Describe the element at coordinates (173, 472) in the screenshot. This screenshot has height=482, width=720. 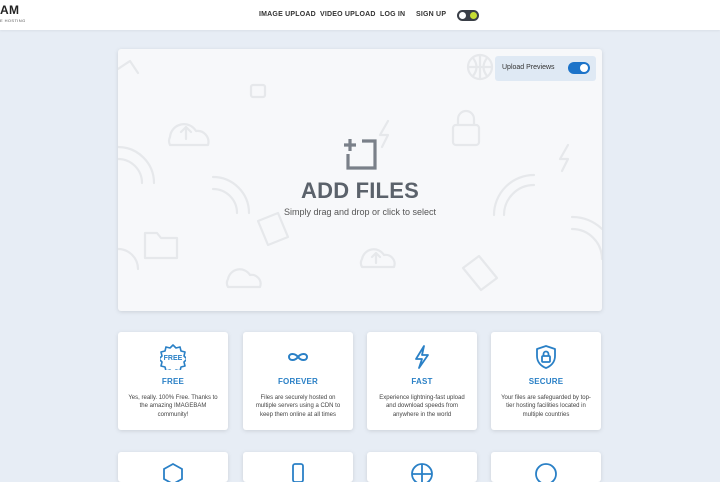
I see `hexagon-icon` at that location.